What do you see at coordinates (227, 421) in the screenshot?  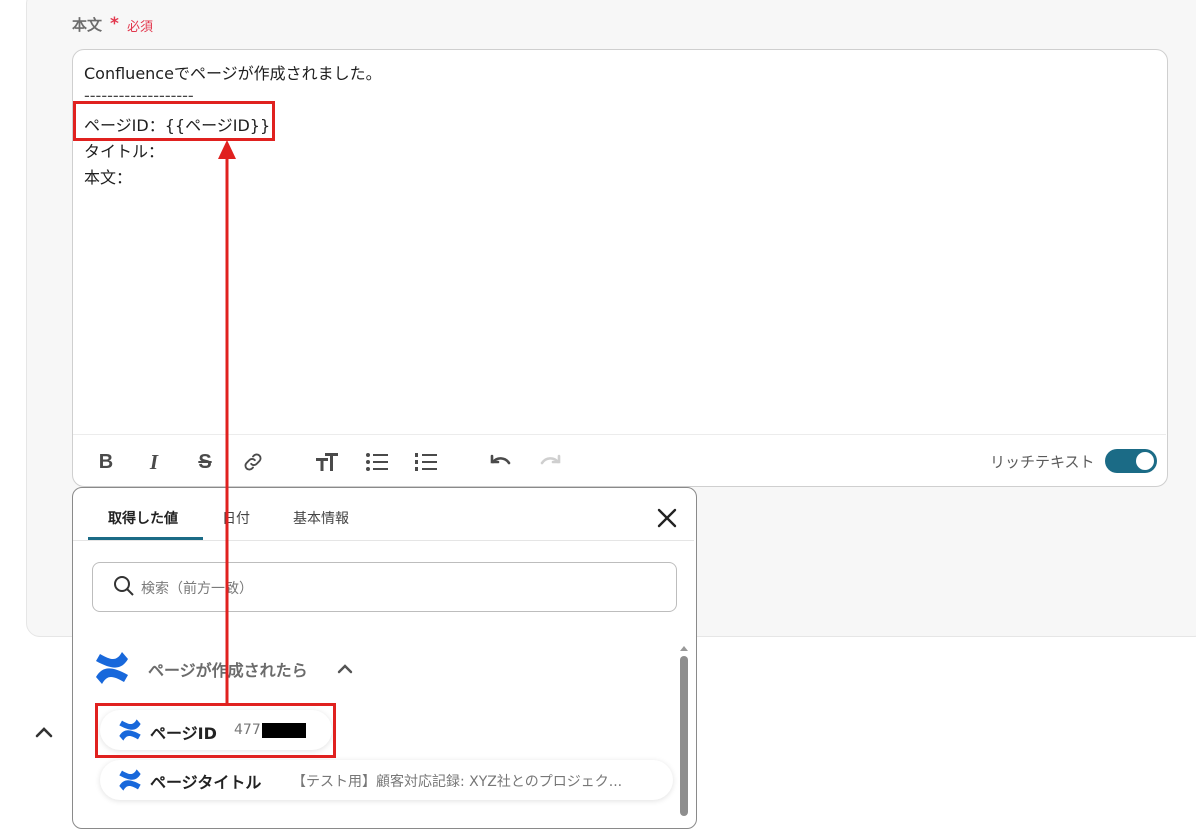 I see `annotation-arrow` at bounding box center [227, 421].